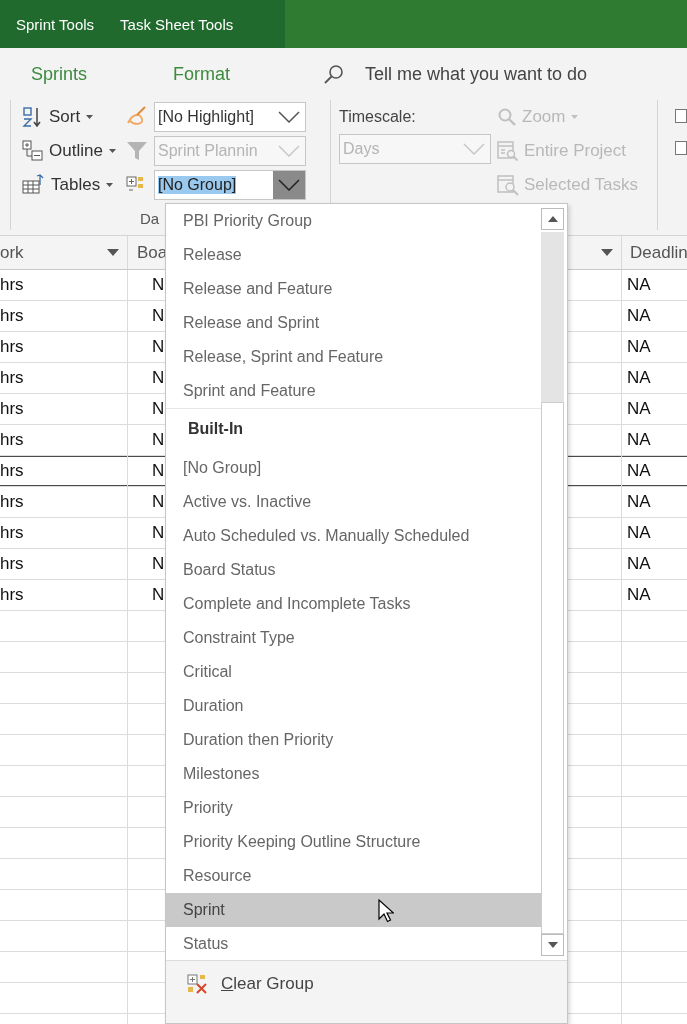 Image resolution: width=687 pixels, height=1024 pixels. What do you see at coordinates (378, 117) in the screenshot?
I see `timescale-label: Timescale:` at bounding box center [378, 117].